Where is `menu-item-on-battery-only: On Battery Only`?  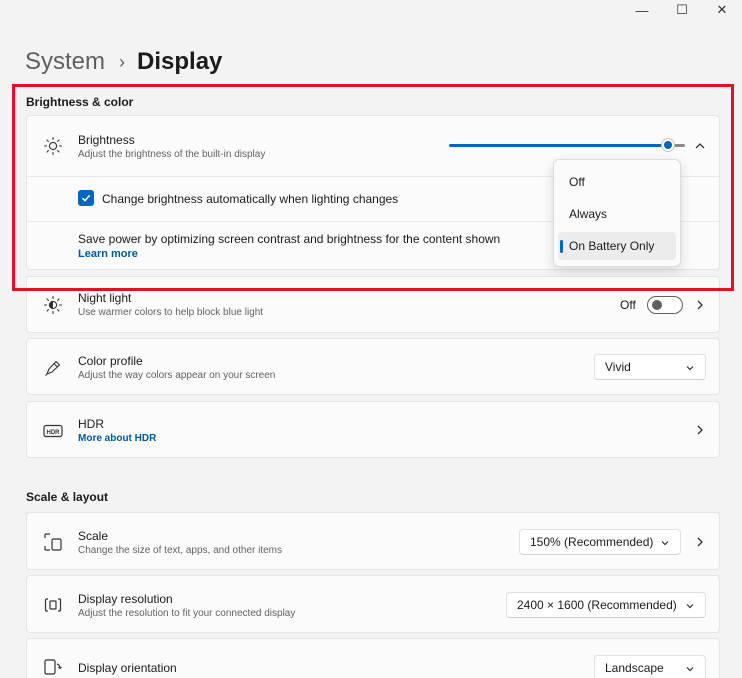
menu-item-on-battery-only: On Battery Only is located at coordinates (617, 246).